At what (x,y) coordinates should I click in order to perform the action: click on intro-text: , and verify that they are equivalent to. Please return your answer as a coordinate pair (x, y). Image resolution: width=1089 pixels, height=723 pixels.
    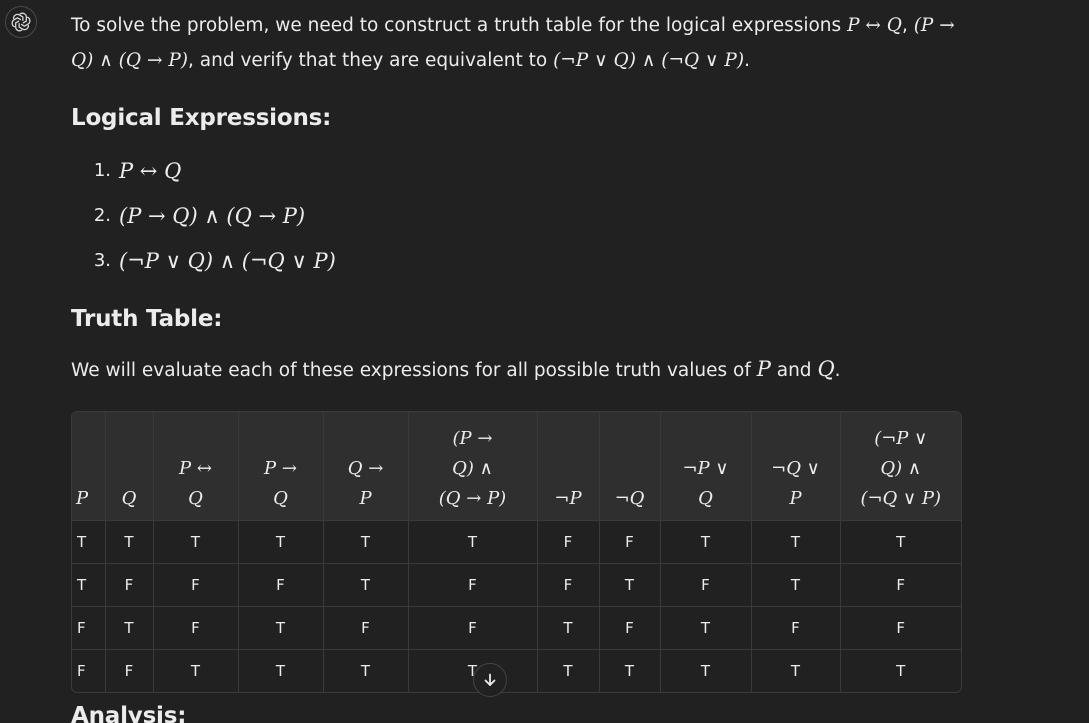
    Looking at the image, I should click on (371, 60).